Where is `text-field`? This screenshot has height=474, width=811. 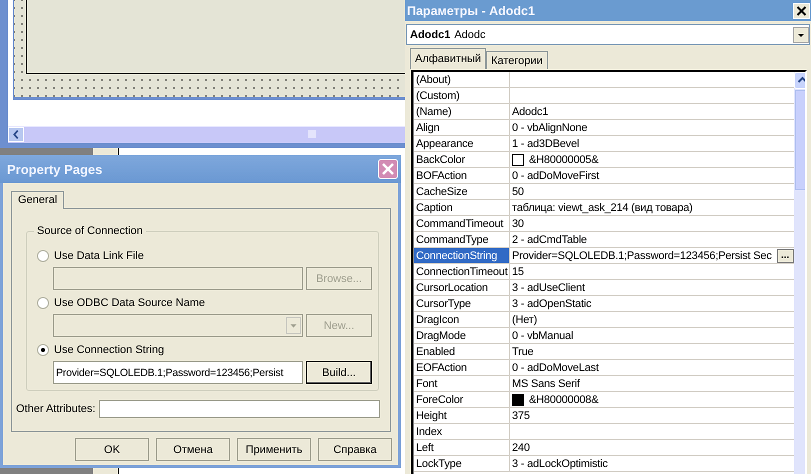
text-field is located at coordinates (239, 409).